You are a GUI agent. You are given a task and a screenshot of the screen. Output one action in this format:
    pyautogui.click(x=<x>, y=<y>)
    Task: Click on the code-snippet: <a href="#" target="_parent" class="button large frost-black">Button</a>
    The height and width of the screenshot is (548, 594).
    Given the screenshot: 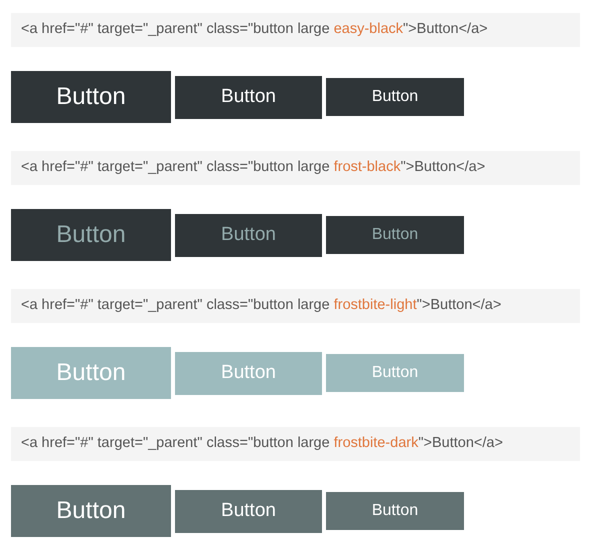 What is the action you would take?
    pyautogui.click(x=295, y=168)
    